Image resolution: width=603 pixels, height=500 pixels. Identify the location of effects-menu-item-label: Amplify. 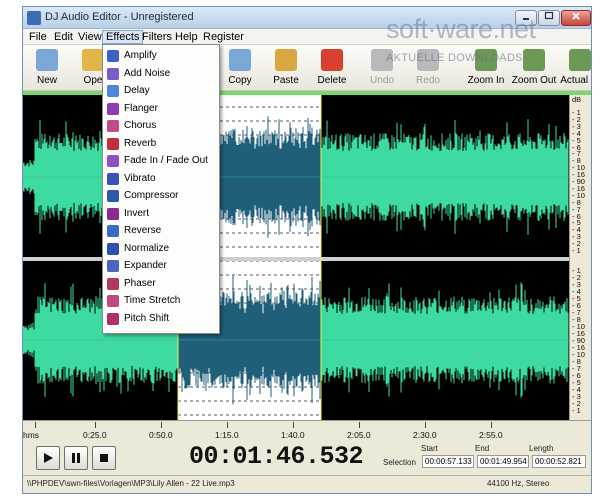
(140, 55).